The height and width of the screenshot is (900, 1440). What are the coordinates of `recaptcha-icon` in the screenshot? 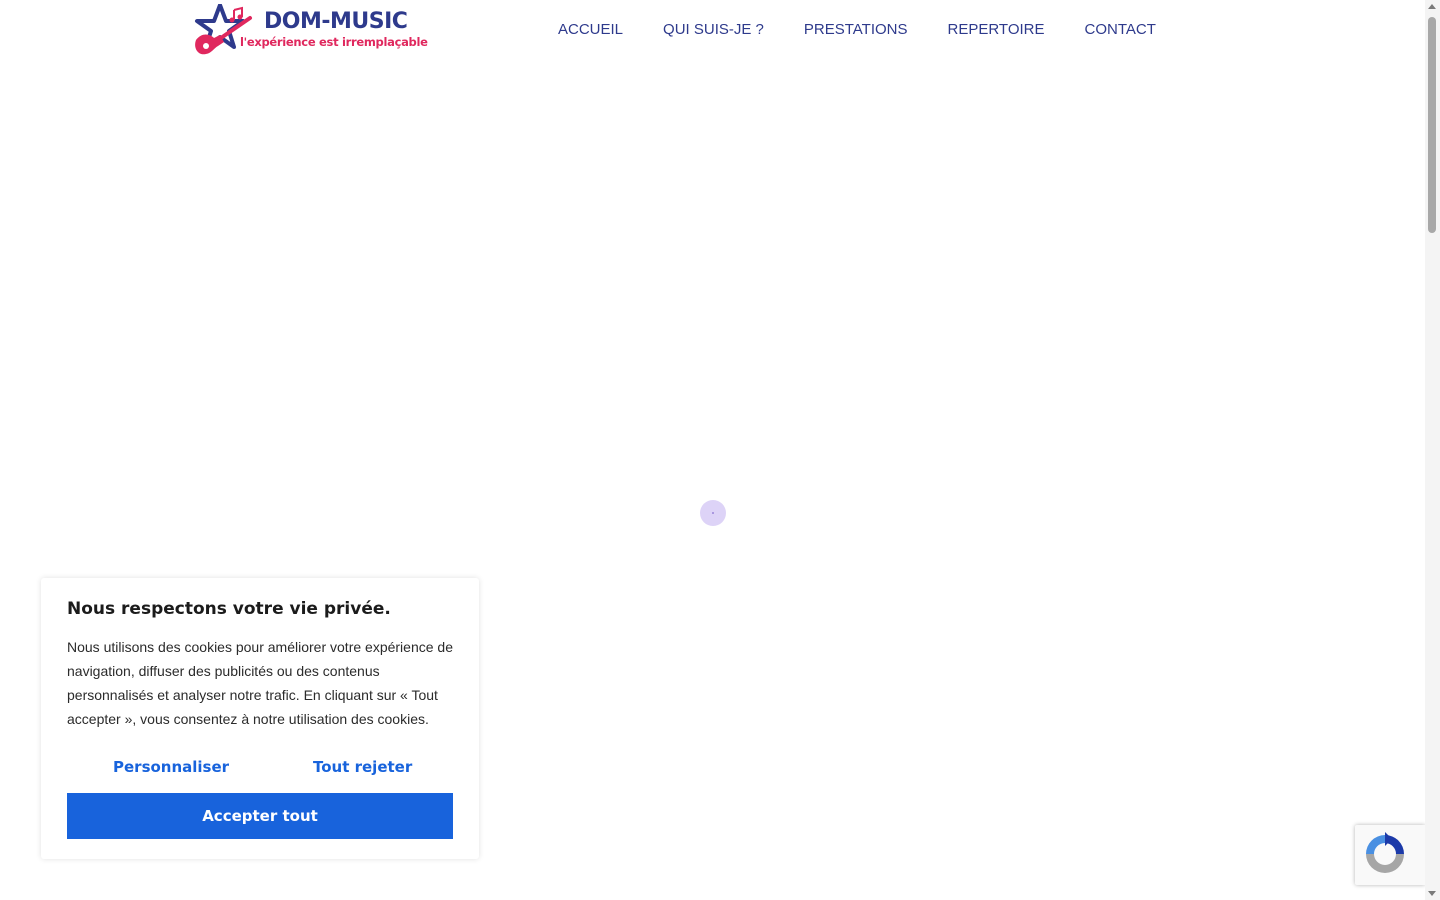 It's located at (1385, 852).